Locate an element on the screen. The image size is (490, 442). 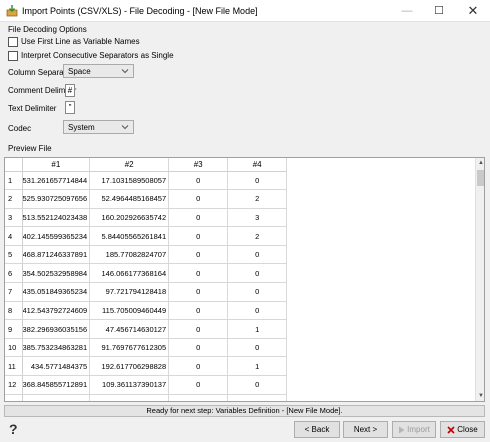
table-cell: 104.227172851563 is located at coordinates (129, 397).